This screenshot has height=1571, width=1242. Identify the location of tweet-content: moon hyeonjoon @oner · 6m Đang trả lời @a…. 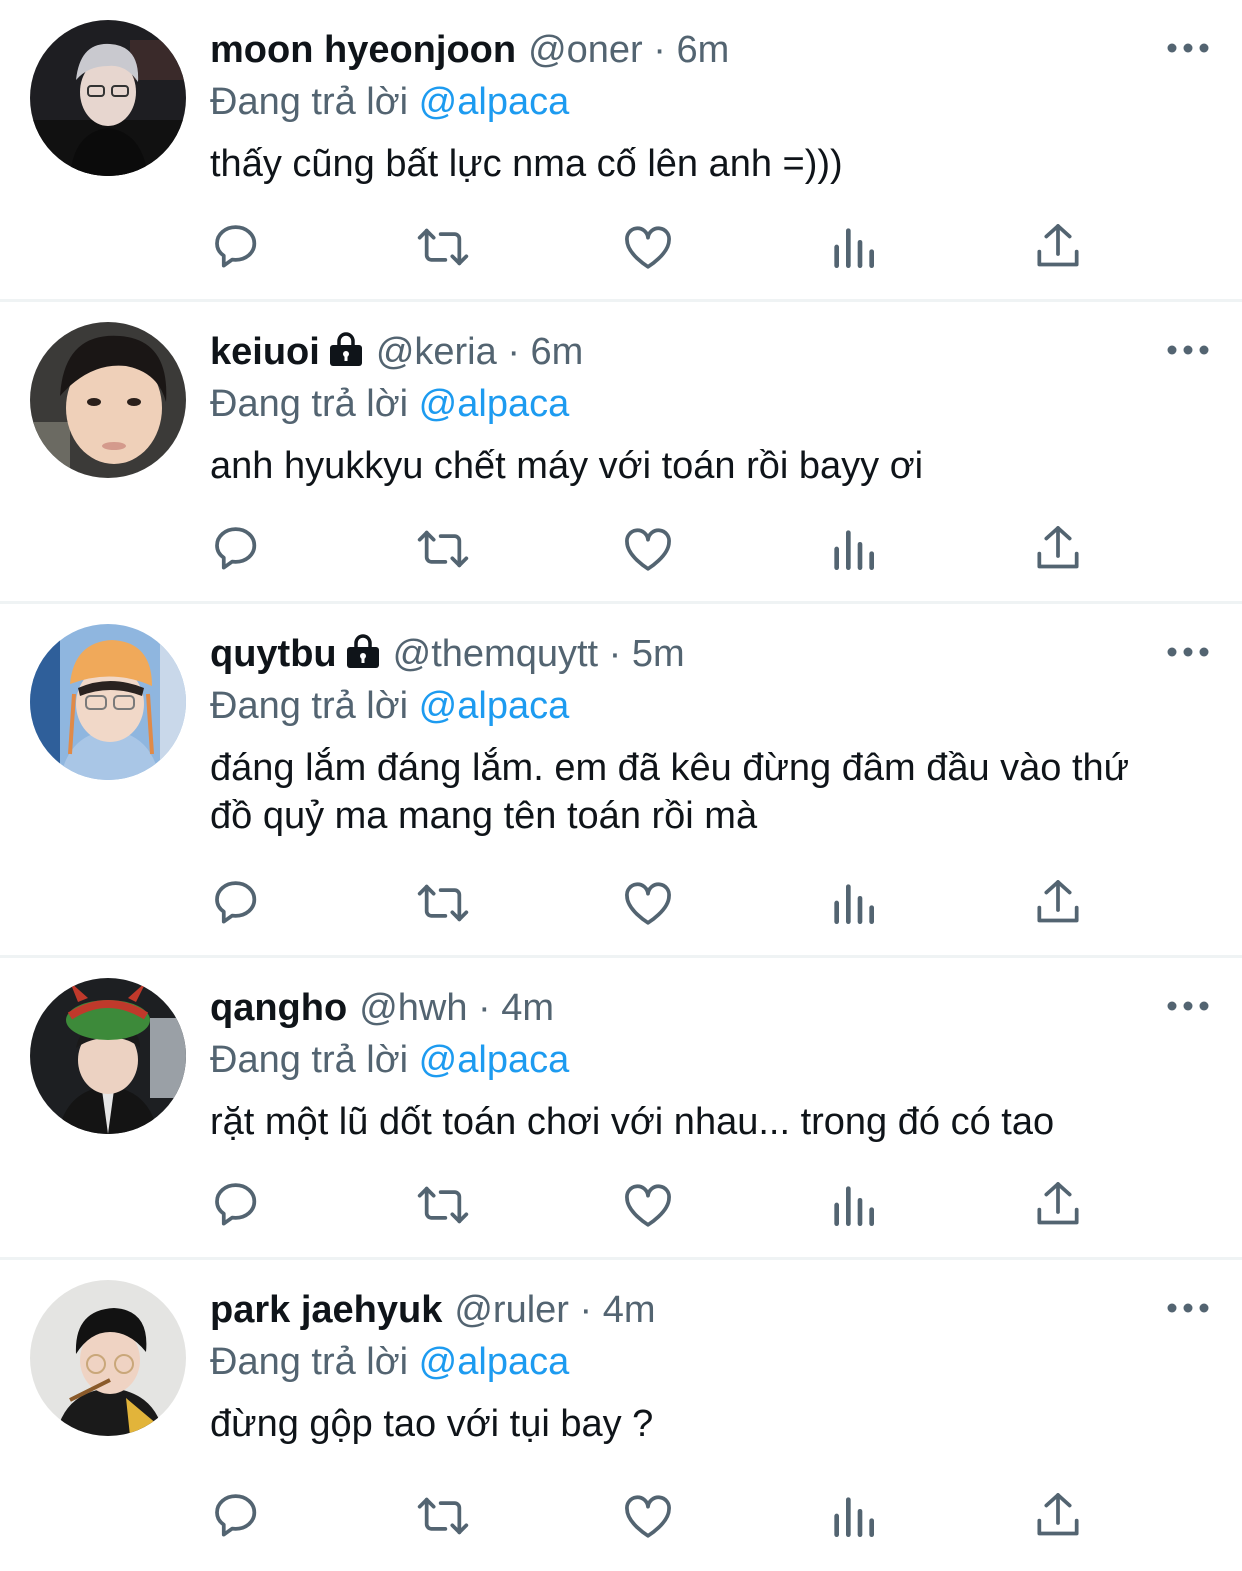
(681, 106).